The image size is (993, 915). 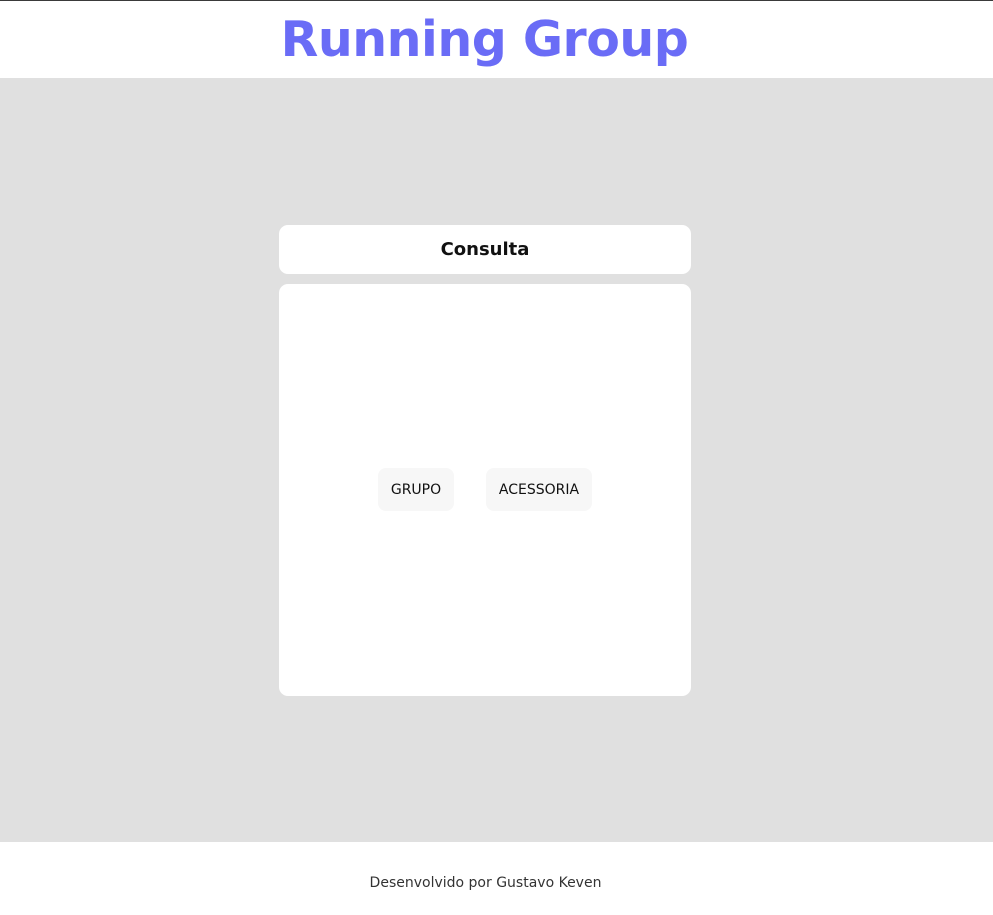 I want to click on page-footer: Desenvolvido por Gustavo Keven, so click(x=496, y=878).